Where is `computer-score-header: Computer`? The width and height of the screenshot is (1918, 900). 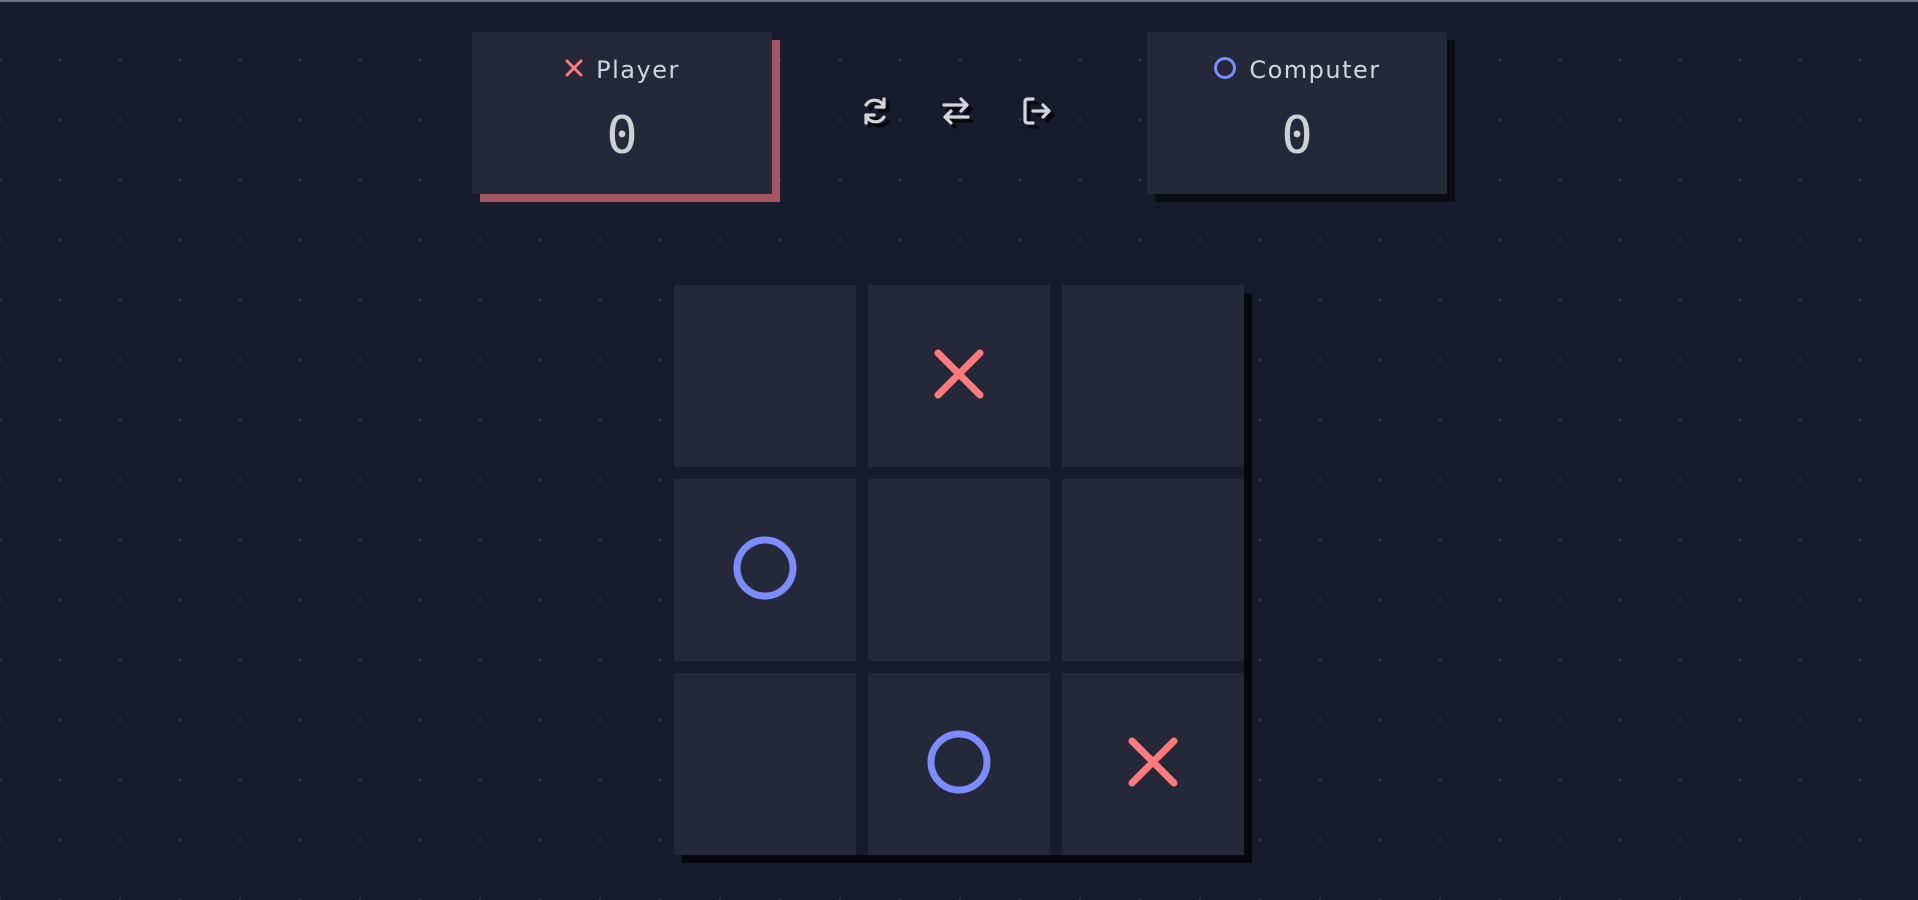
computer-score-header: Computer is located at coordinates (1297, 70).